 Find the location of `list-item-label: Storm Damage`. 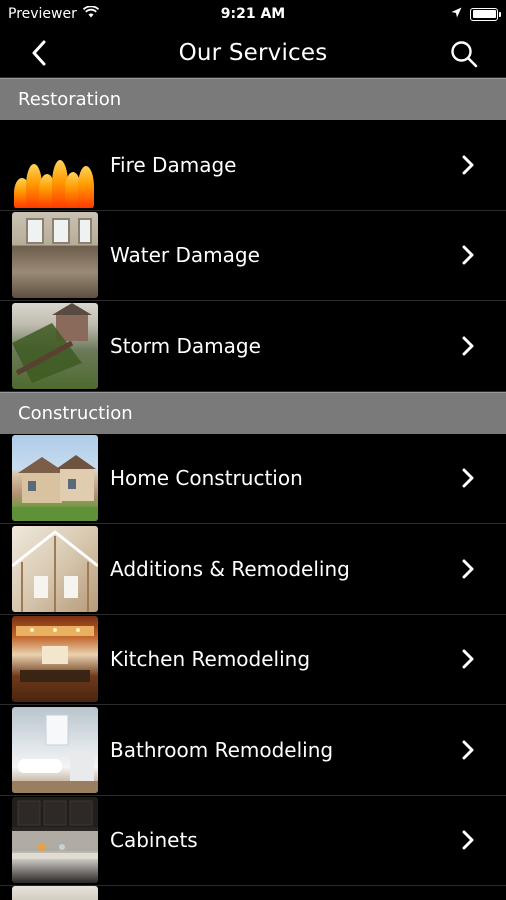

list-item-label: Storm Damage is located at coordinates (185, 345).